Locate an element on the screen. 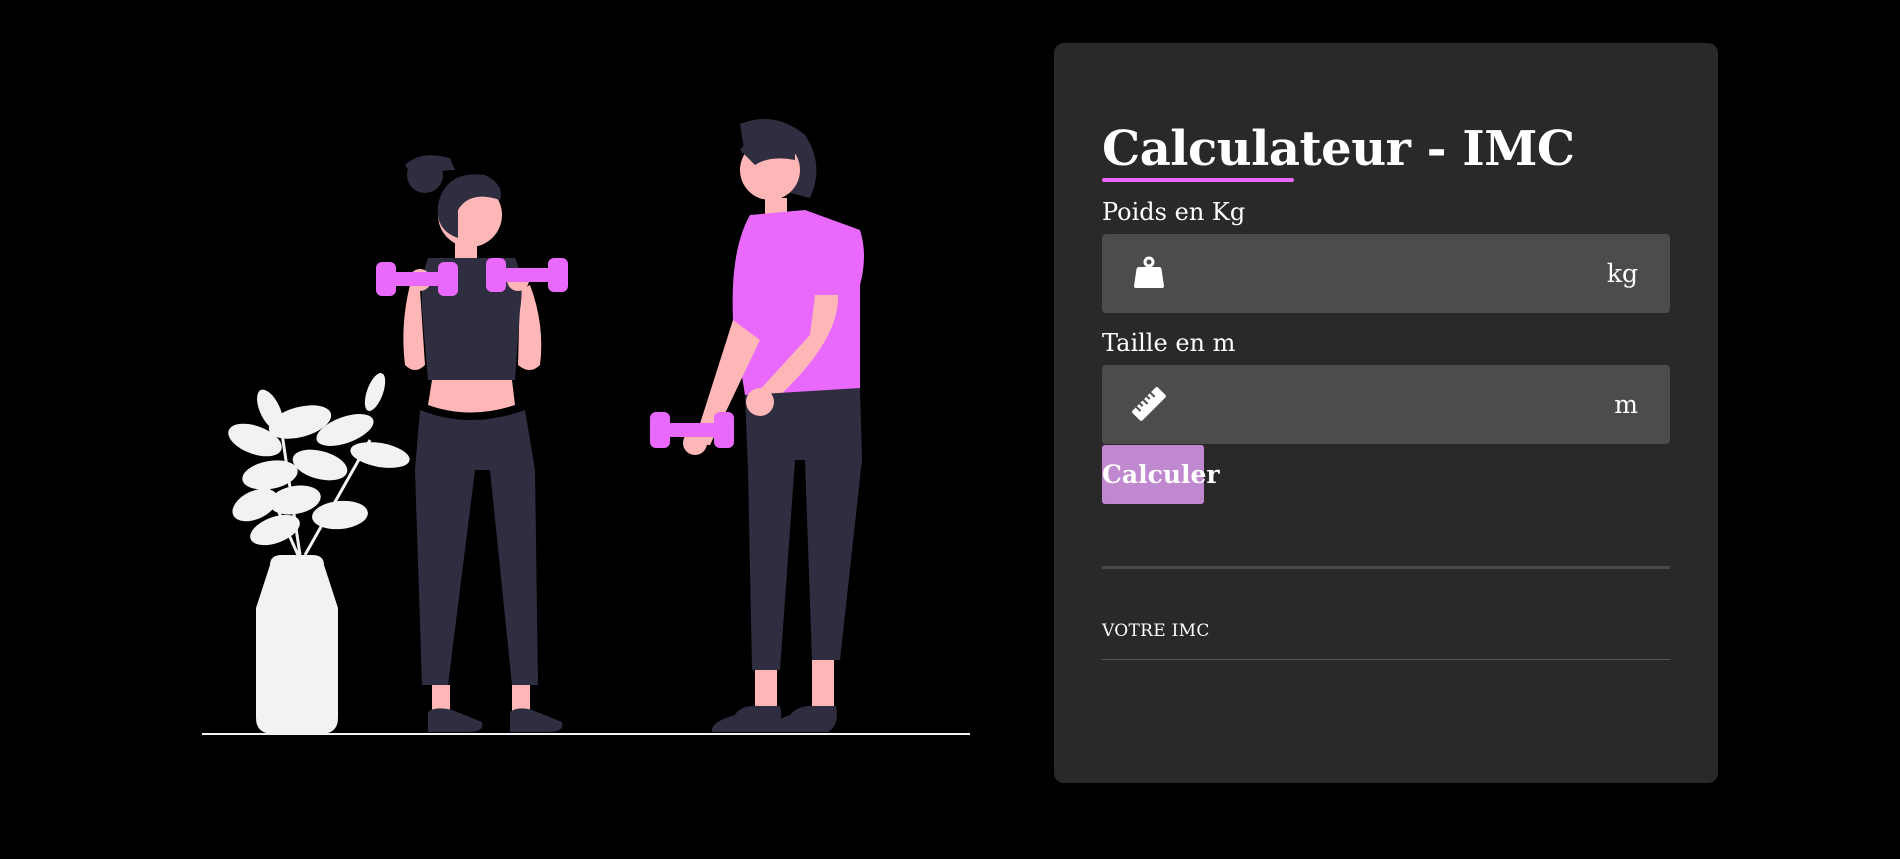 The image size is (1900, 859). height-label: Taille en m is located at coordinates (1169, 342).